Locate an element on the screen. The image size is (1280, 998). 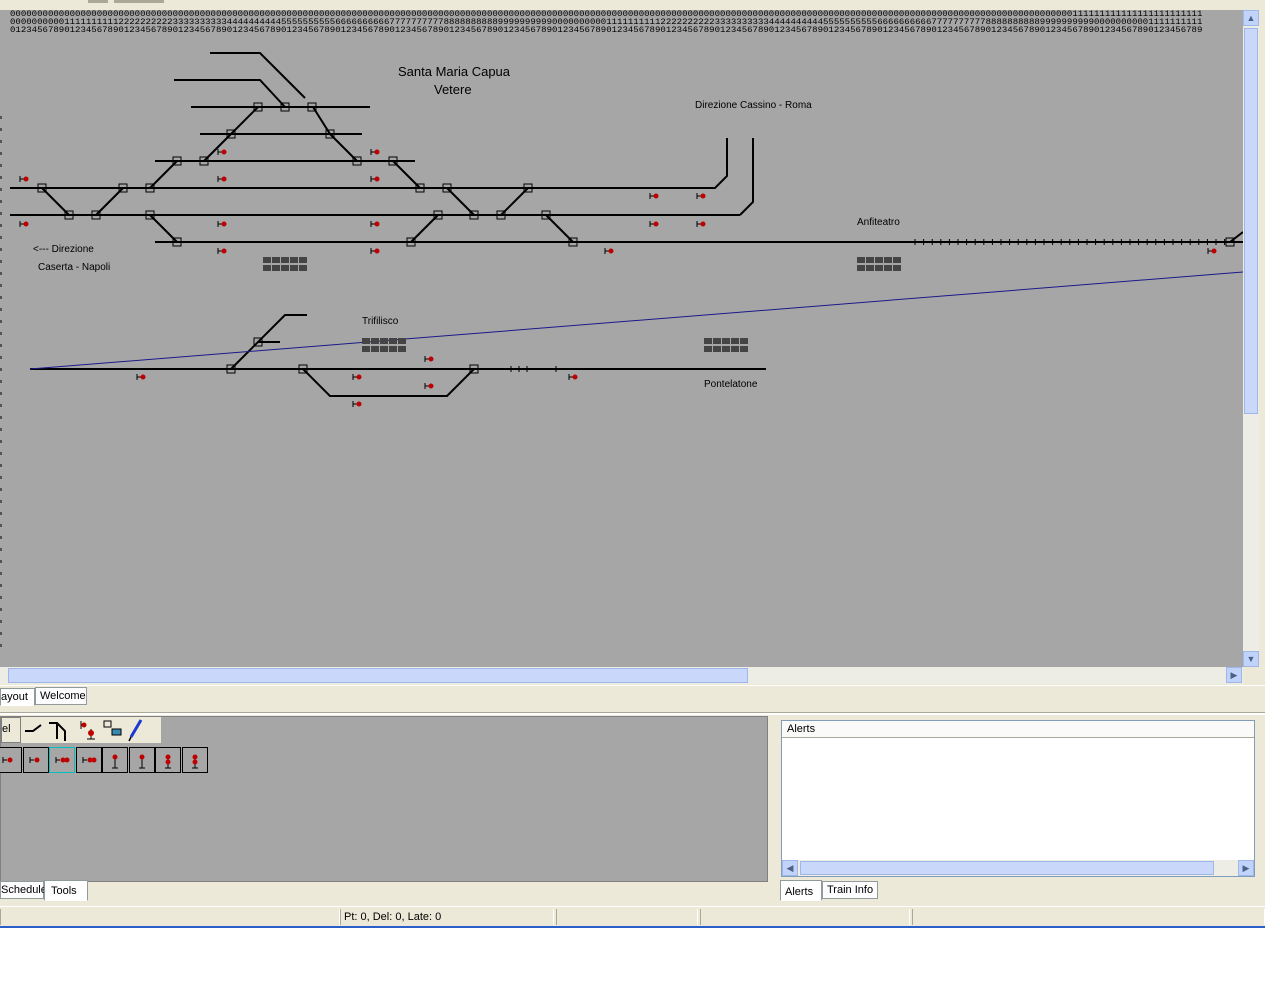
signal-2-icon is located at coordinates (35, 760).